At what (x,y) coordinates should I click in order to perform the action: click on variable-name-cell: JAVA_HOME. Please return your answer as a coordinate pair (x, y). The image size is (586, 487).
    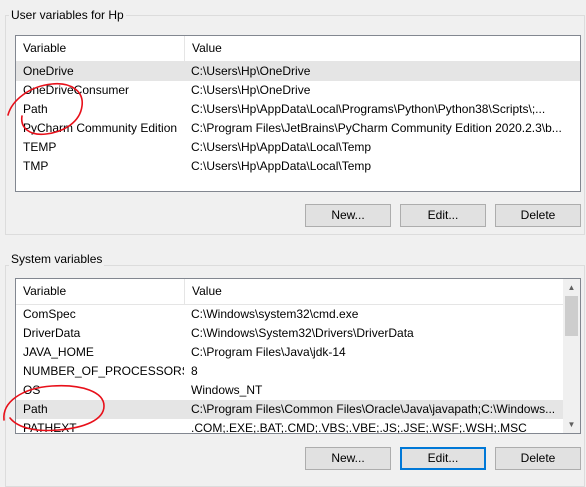
    Looking at the image, I should click on (58, 352).